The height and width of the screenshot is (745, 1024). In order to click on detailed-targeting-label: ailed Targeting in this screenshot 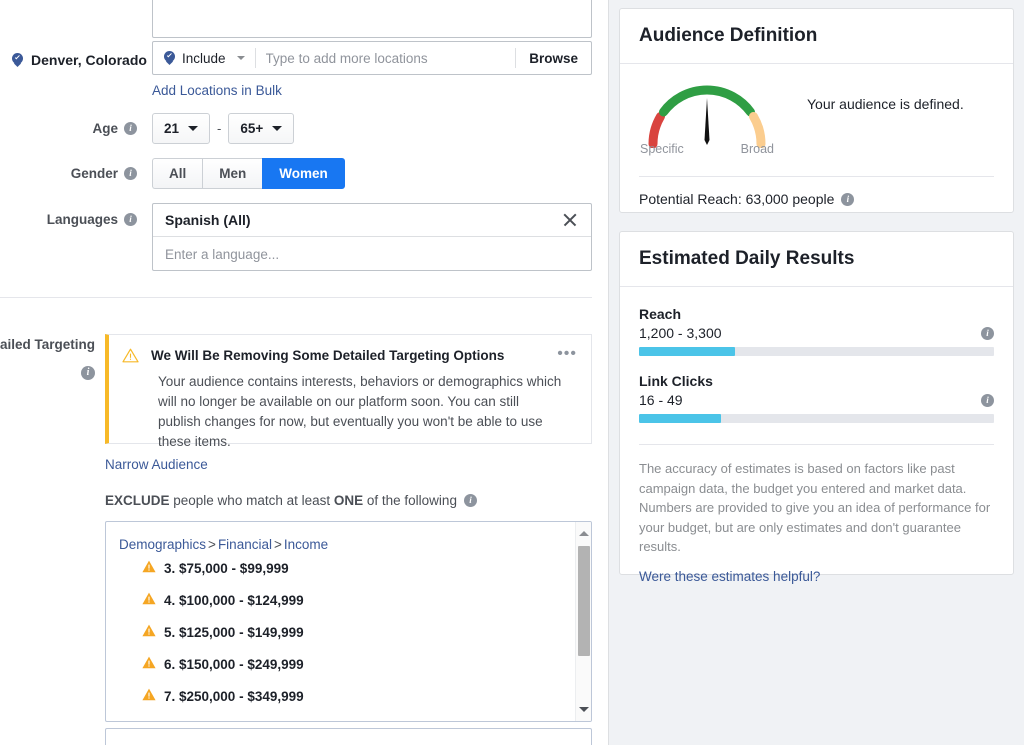, I will do `click(47, 344)`.